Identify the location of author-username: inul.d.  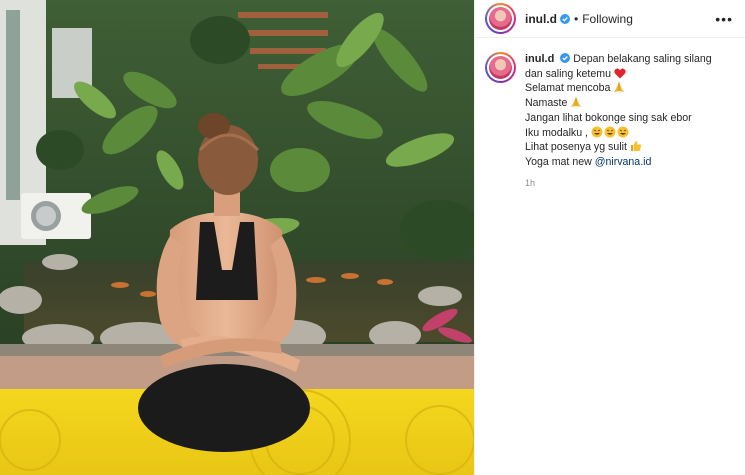
(541, 19).